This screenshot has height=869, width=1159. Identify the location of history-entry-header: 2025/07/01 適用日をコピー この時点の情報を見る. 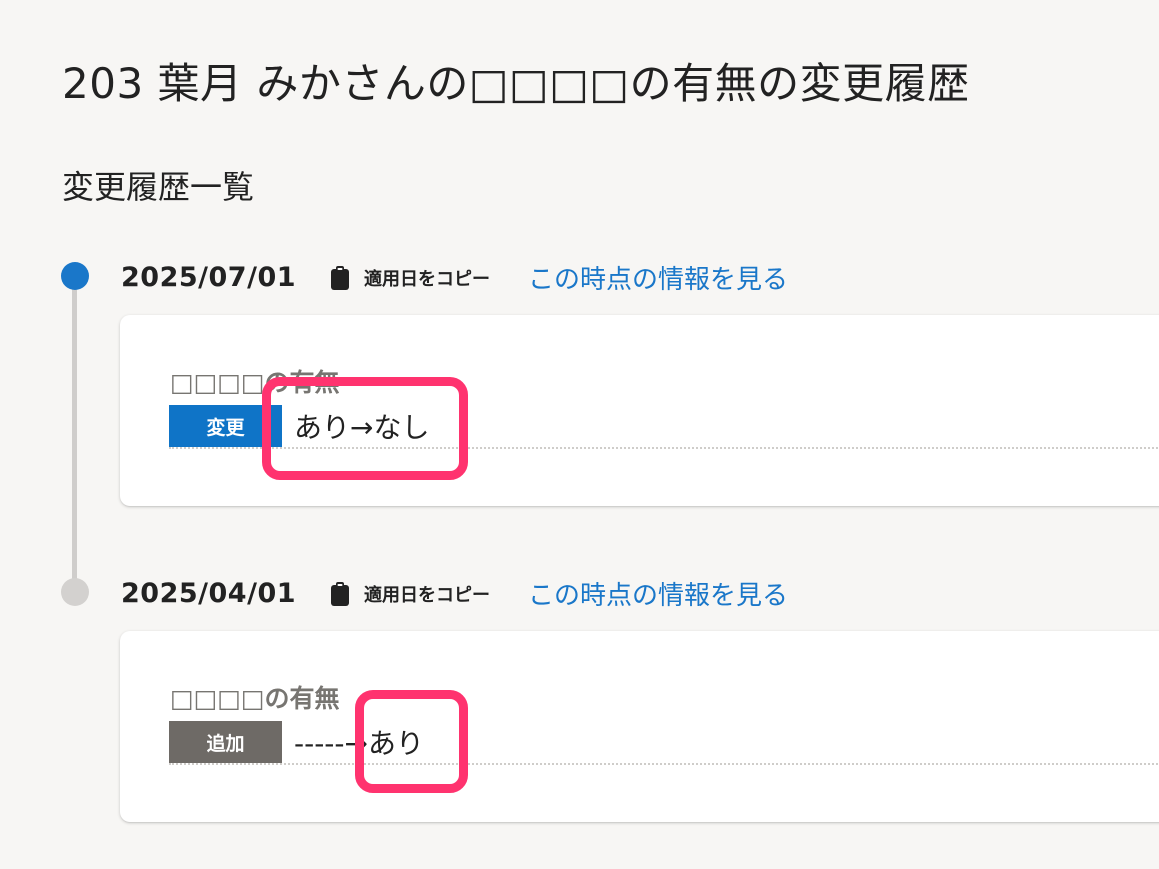
(454, 277).